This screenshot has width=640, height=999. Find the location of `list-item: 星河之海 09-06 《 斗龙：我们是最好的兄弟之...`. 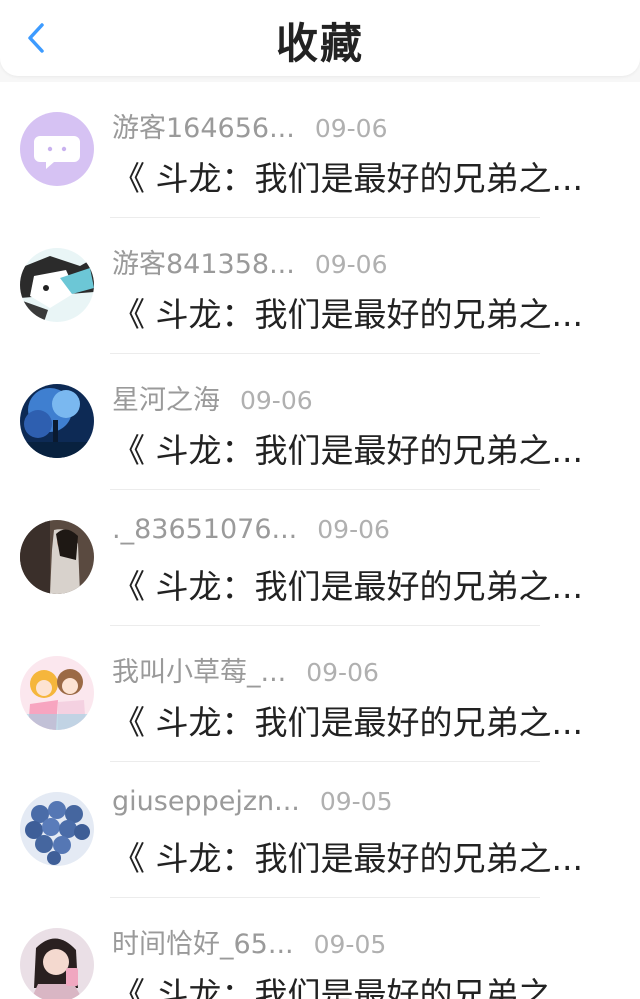

list-item: 星河之海 09-06 《 斗龙：我们是最好的兄弟之... is located at coordinates (320, 422).